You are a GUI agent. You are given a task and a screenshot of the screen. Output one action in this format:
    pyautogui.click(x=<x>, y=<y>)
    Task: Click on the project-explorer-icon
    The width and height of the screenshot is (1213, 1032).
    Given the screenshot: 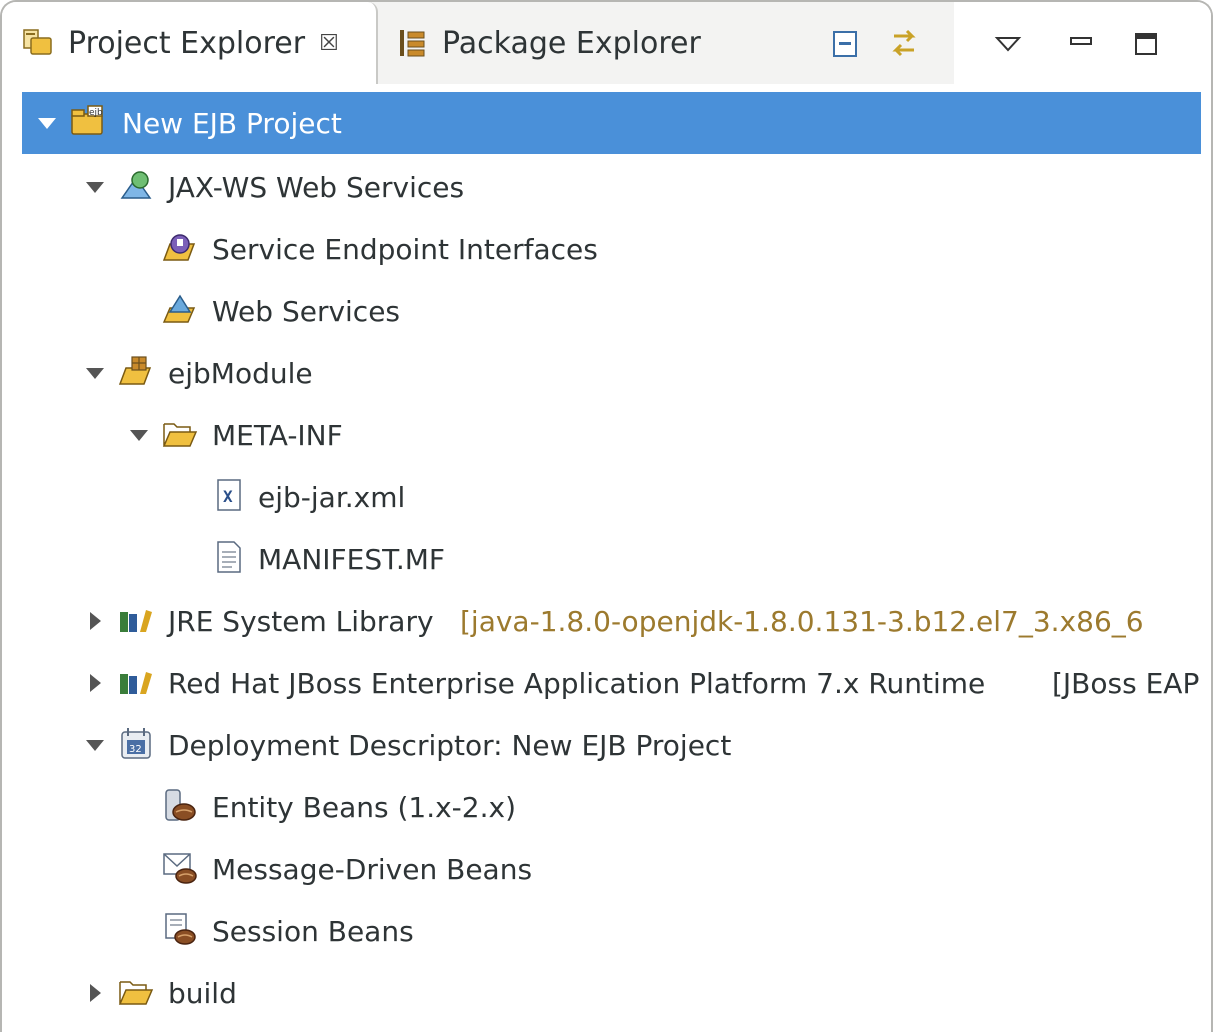 What is the action you would take?
    pyautogui.click(x=39, y=43)
    